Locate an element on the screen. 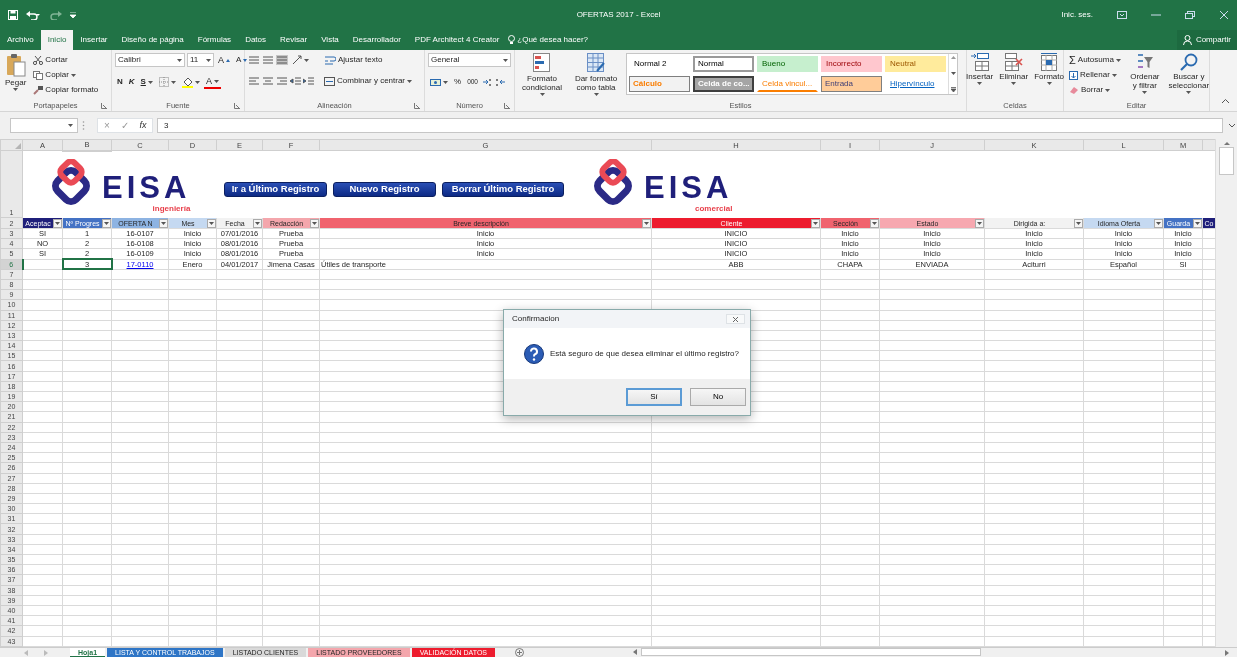 This screenshot has width=1237, height=657. format-cells-button: Formato is located at coordinates (1049, 76).